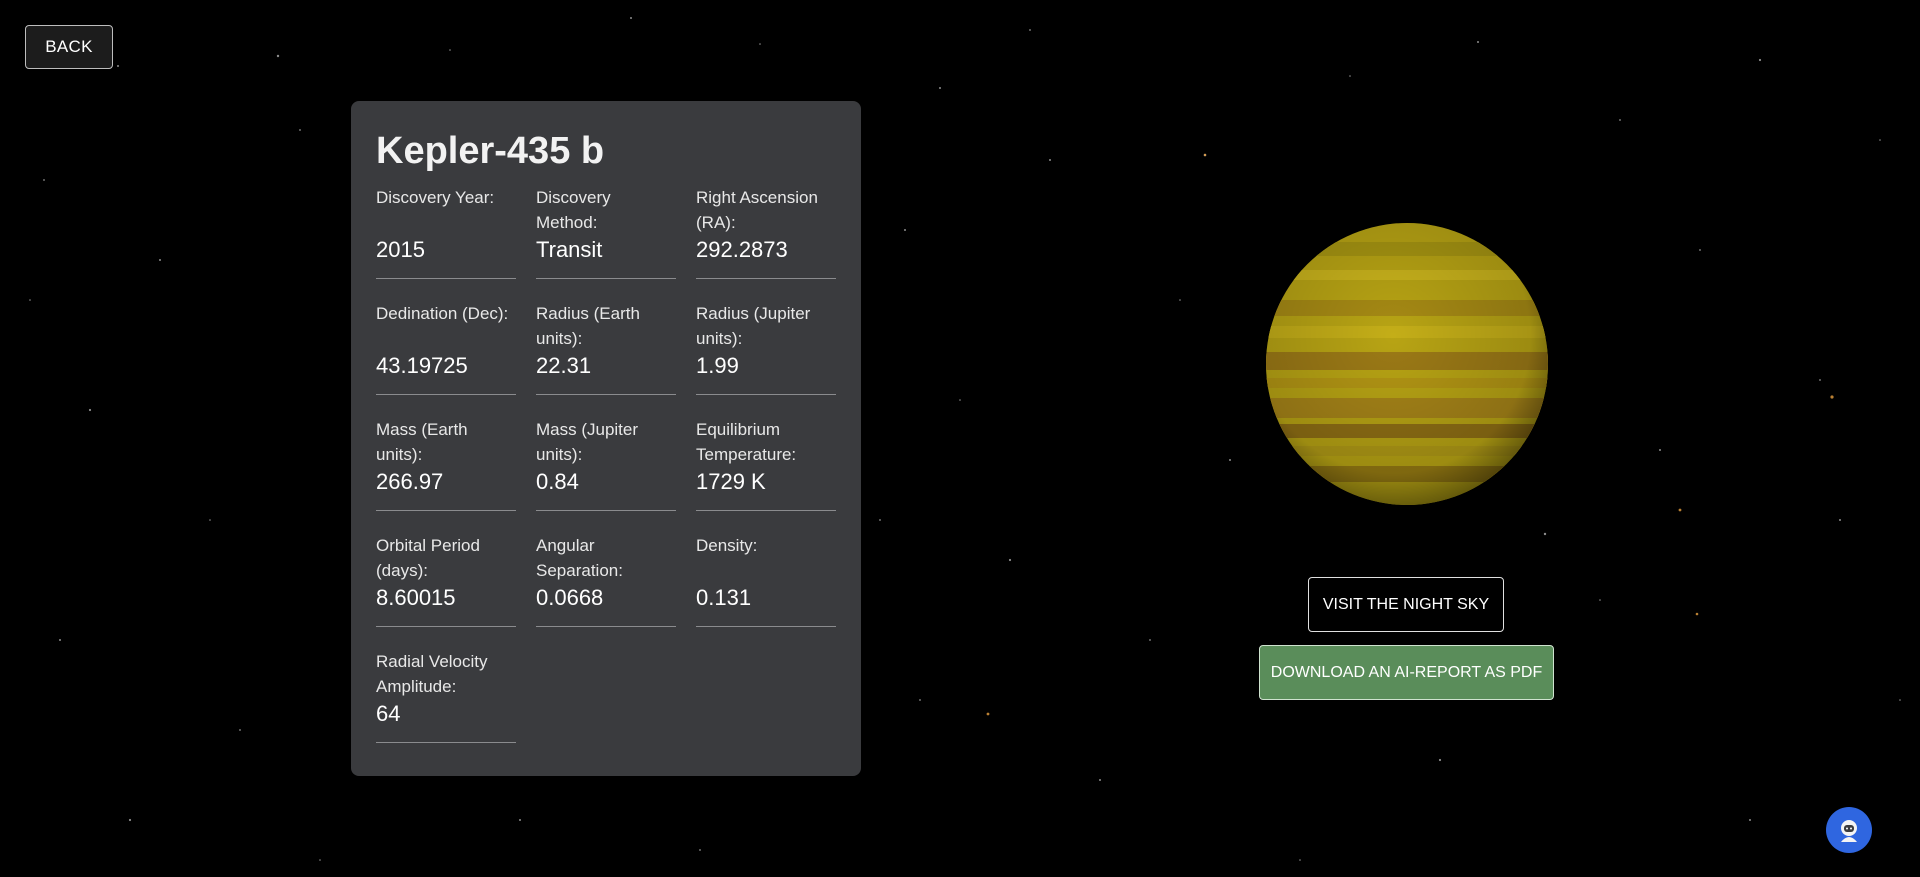  I want to click on stat-label: Mass (Jupiter units):, so click(587, 442).